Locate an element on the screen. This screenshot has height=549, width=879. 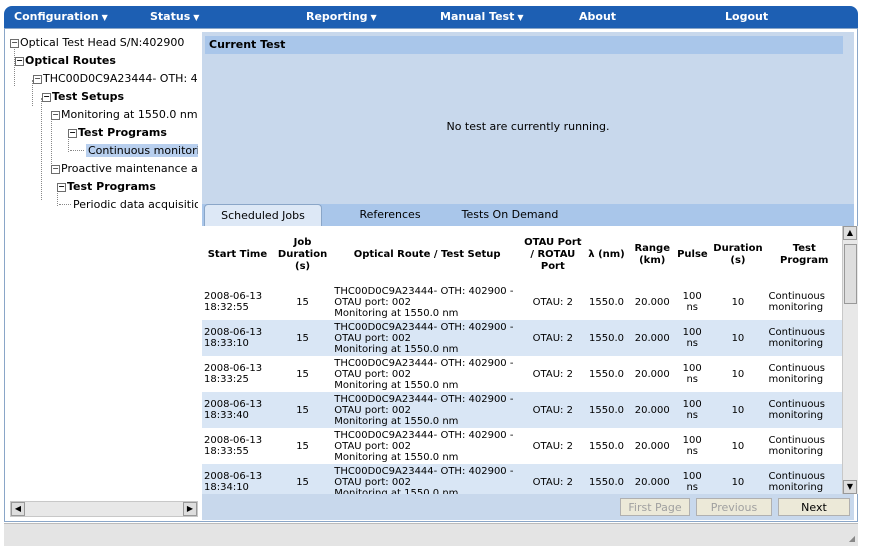
tree-node-label: Optical Test Head S/N:402900 is located at coordinates (102, 42).